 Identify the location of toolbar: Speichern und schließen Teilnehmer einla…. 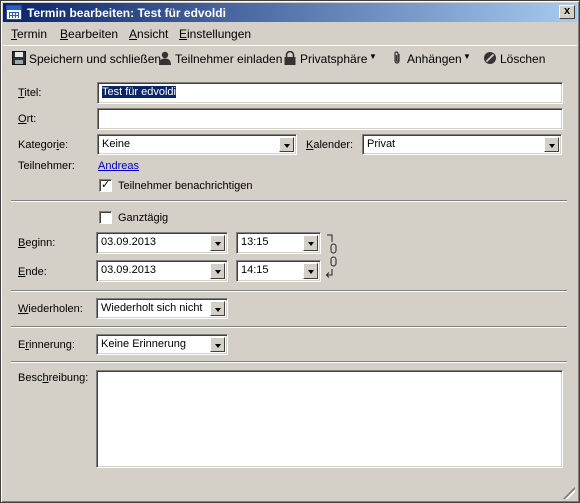
(290, 58).